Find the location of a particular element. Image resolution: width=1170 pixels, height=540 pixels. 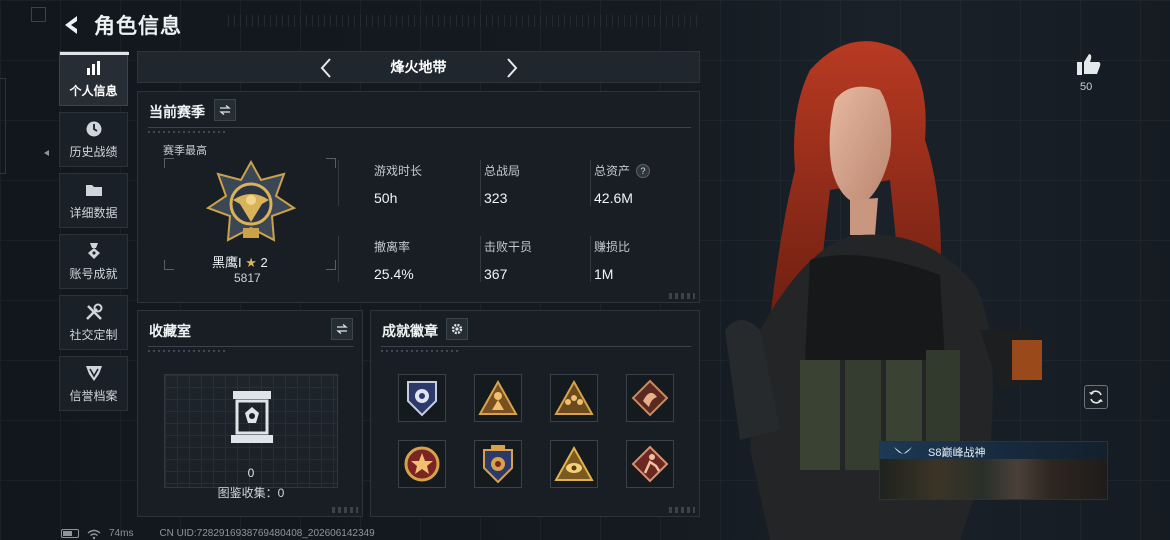

sidebar-item-detailed-data: 详细数据 is located at coordinates (93, 200).